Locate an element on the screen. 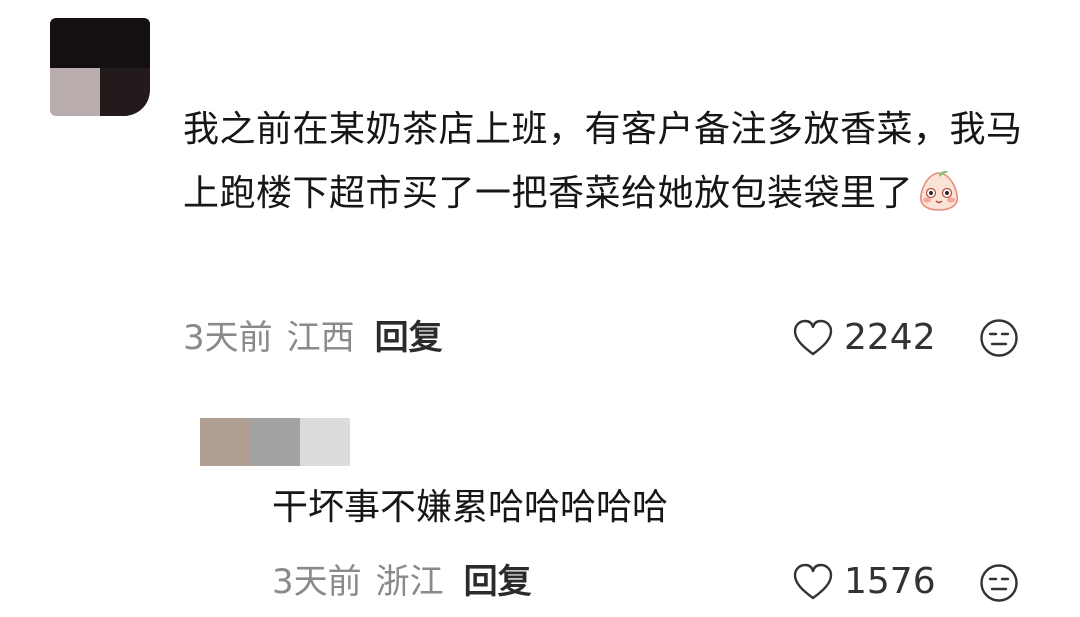 This screenshot has width=1080, height=617. like-count: 2242 is located at coordinates (890, 337).